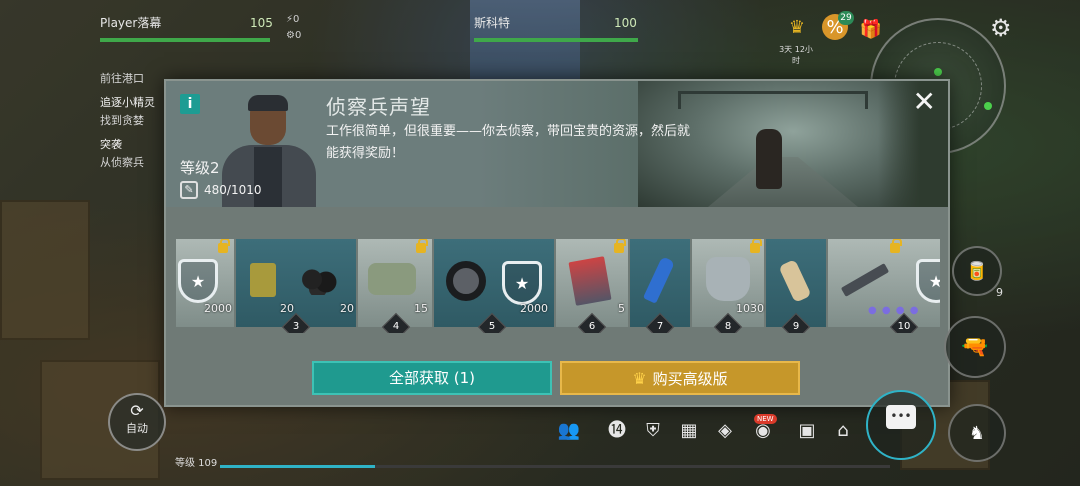 This screenshot has width=1080, height=486. I want to click on player1-hp: 105, so click(261, 23).